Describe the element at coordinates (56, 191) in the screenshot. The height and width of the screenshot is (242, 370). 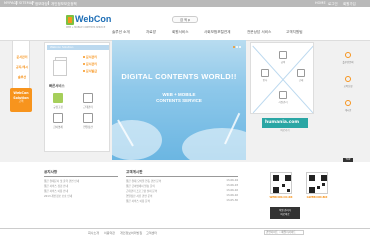
I see `notice-row: 웹콘 서비스 이용 안내` at that location.